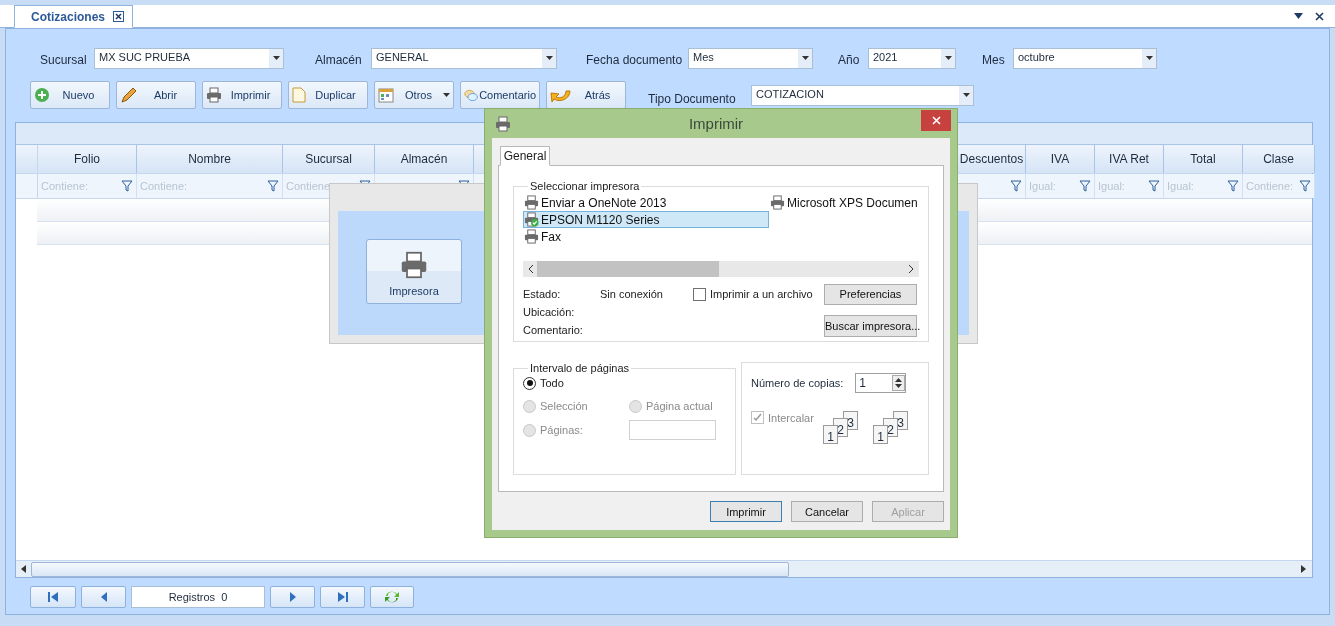  I want to click on tab-label: Cotizaciones, so click(68, 16).